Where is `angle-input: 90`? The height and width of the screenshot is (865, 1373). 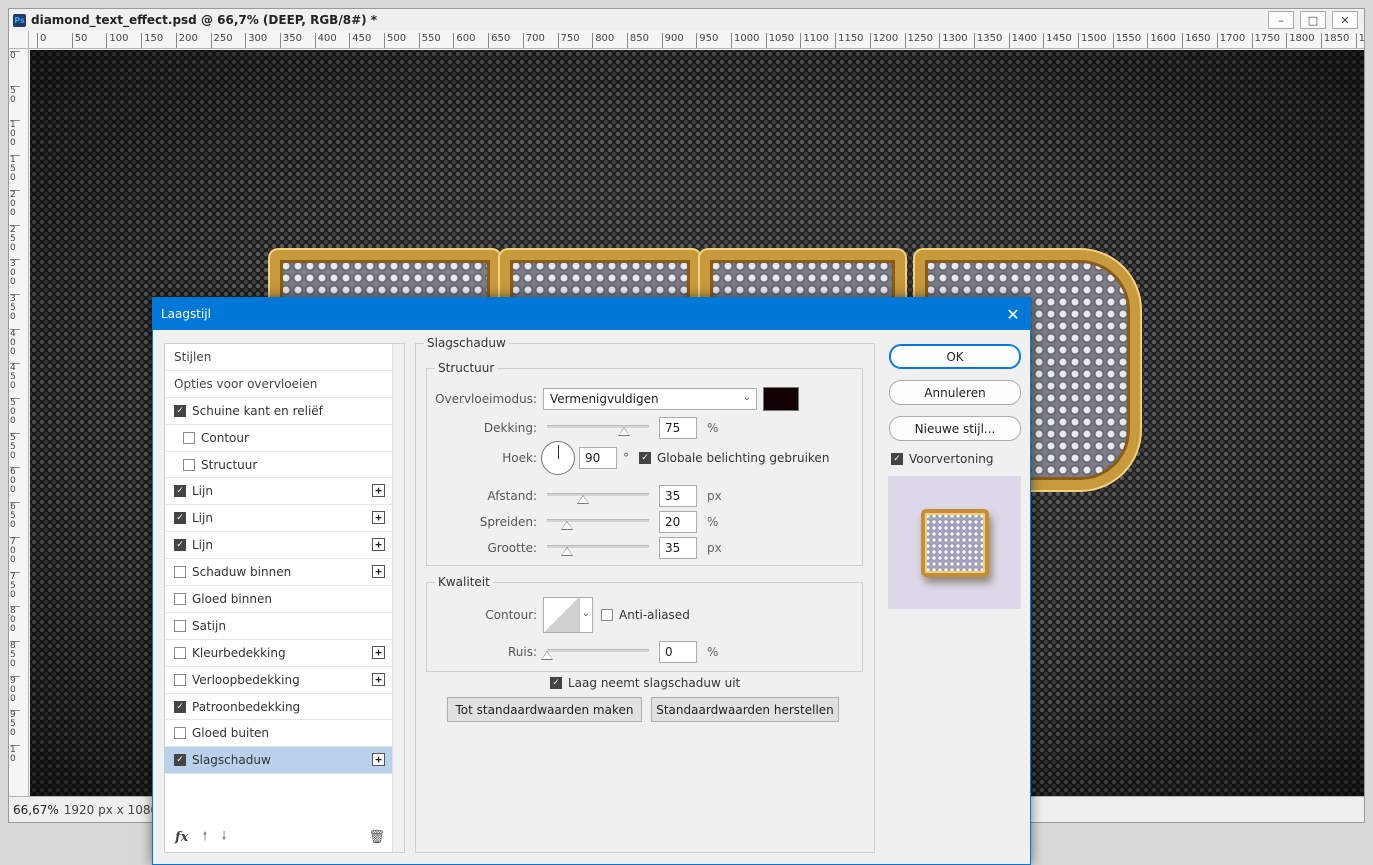 angle-input: 90 is located at coordinates (598, 458).